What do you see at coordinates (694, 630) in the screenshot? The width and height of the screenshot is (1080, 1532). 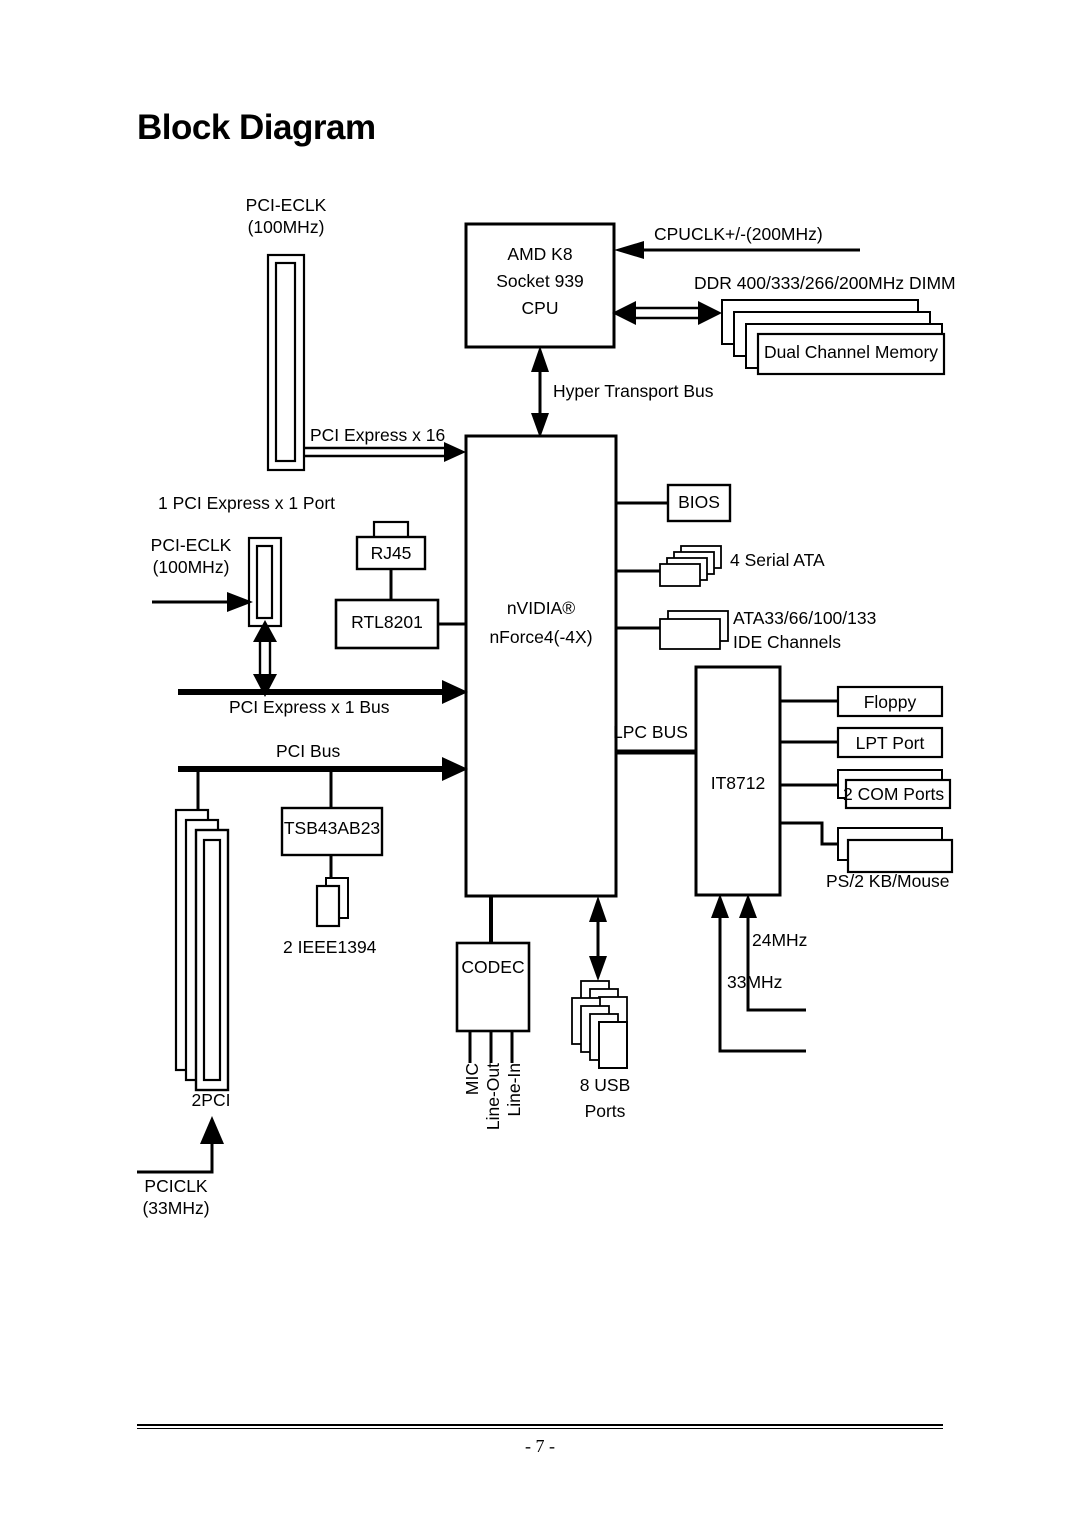 I see `ide-stack-shape` at bounding box center [694, 630].